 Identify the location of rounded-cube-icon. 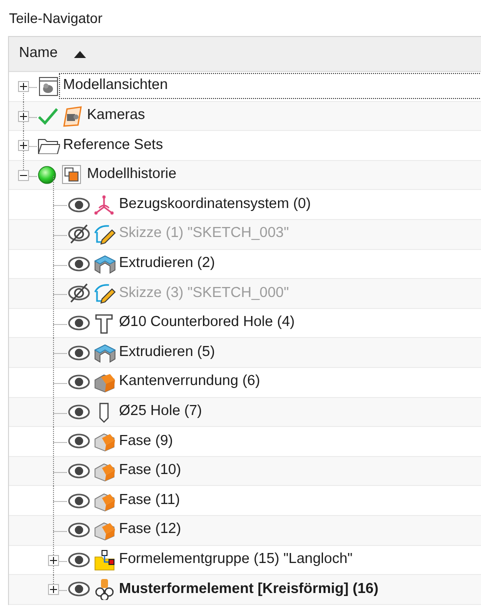
(104, 382).